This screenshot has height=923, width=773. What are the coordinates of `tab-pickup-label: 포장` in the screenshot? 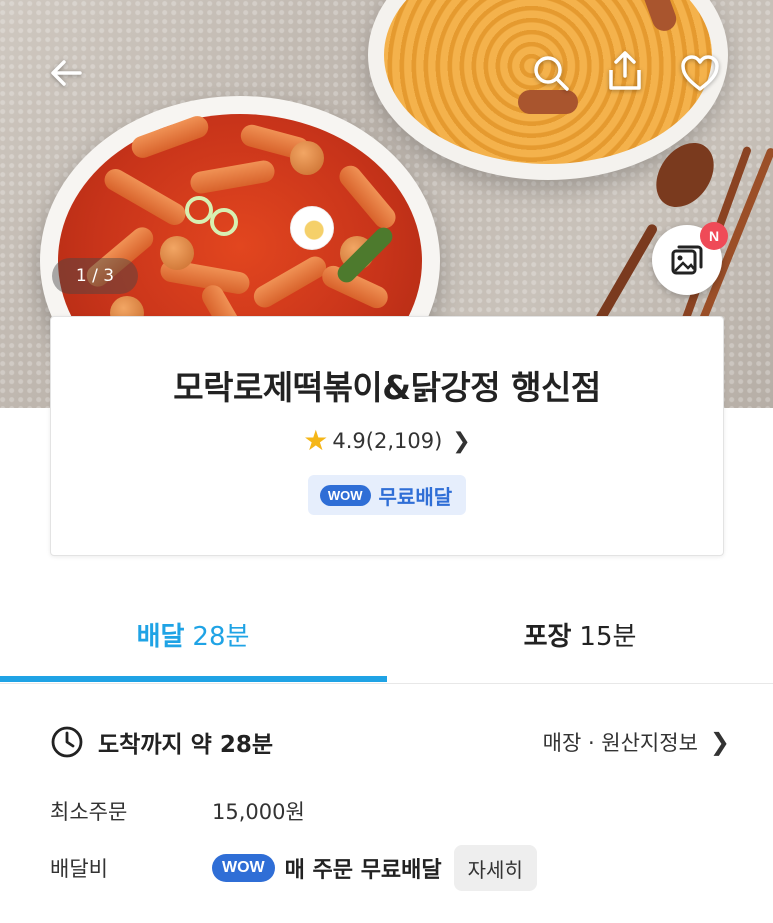 It's located at (547, 636).